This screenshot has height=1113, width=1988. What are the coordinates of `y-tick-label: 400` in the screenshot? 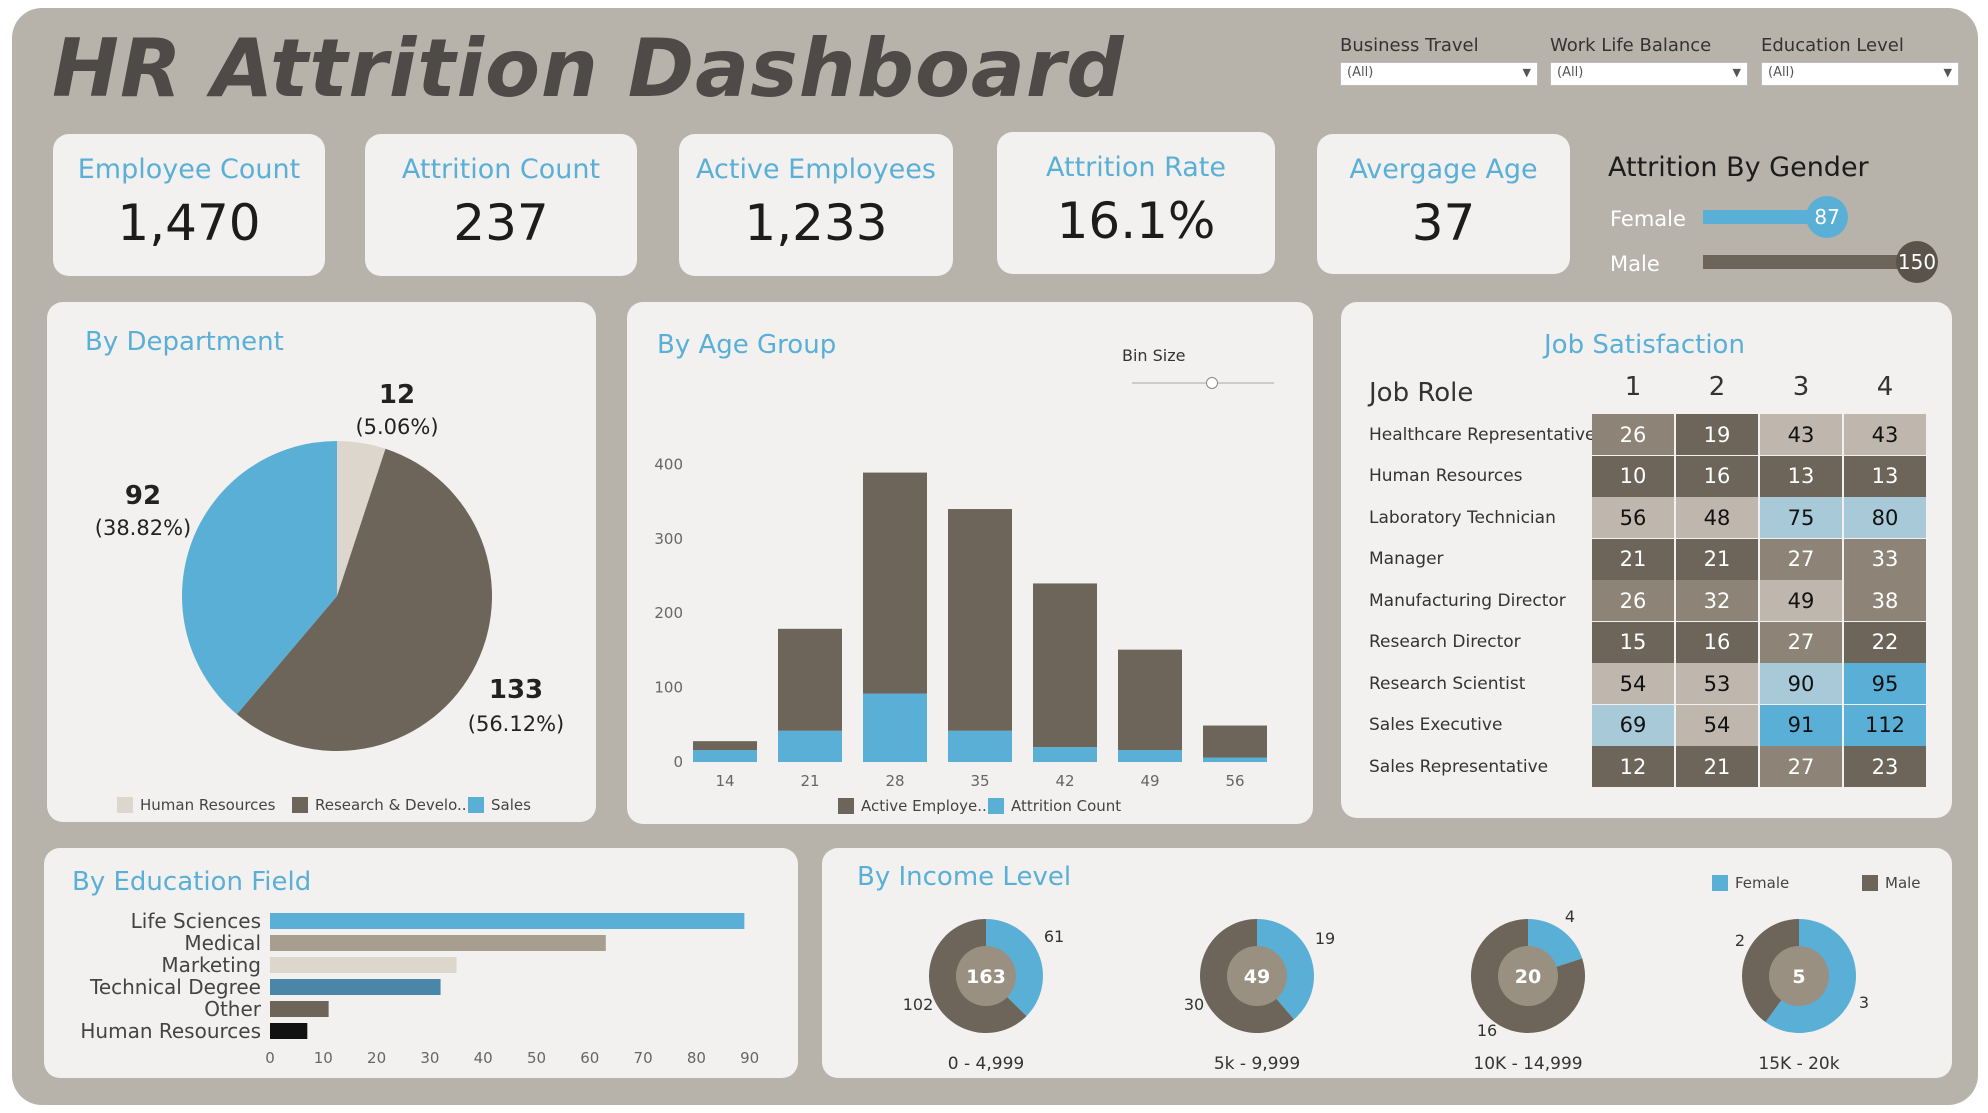 It's located at (668, 464).